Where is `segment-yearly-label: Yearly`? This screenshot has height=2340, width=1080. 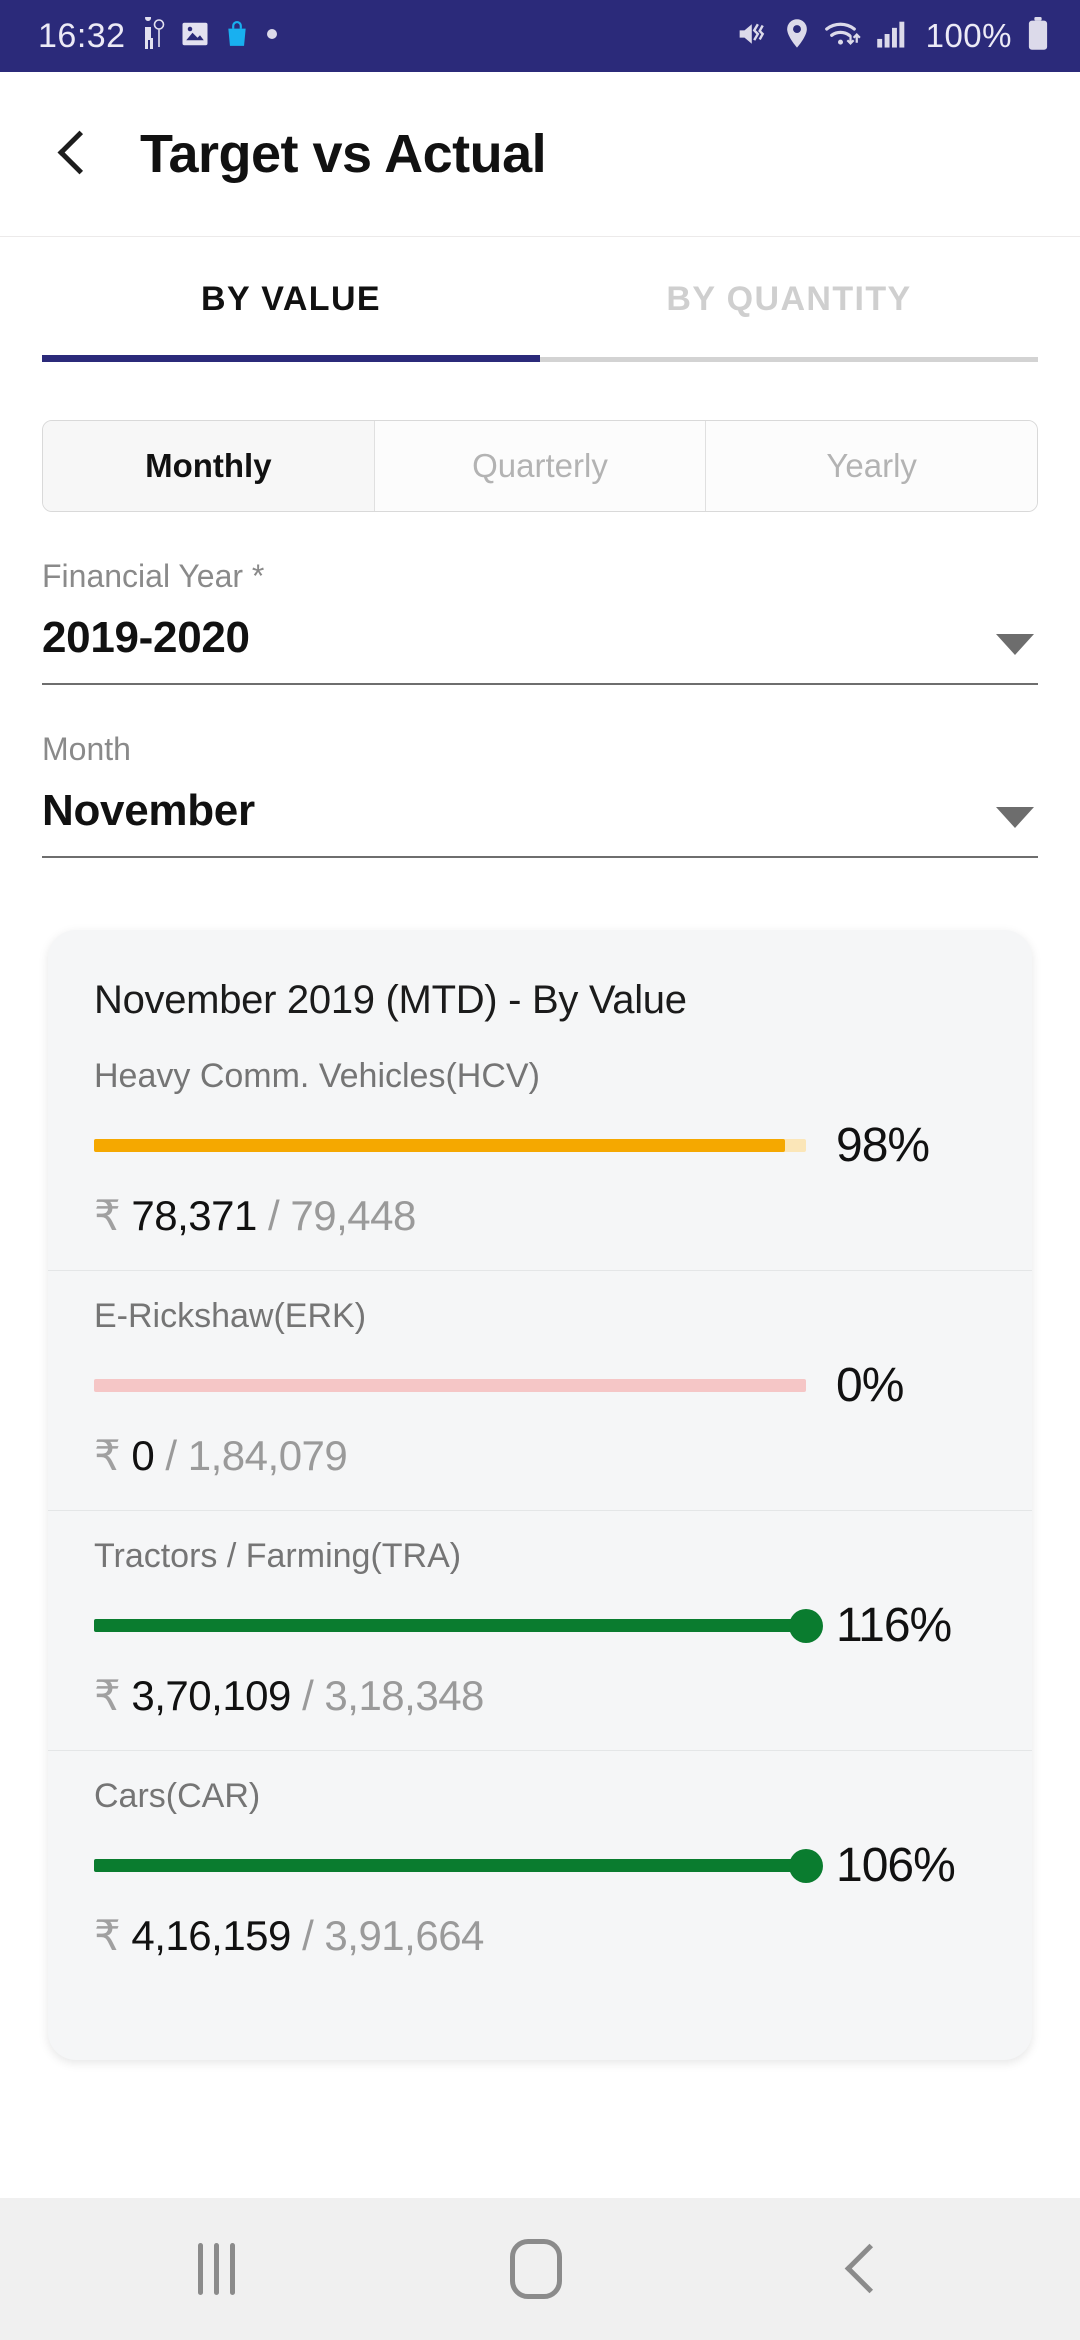
segment-yearly-label: Yearly is located at coordinates (871, 465).